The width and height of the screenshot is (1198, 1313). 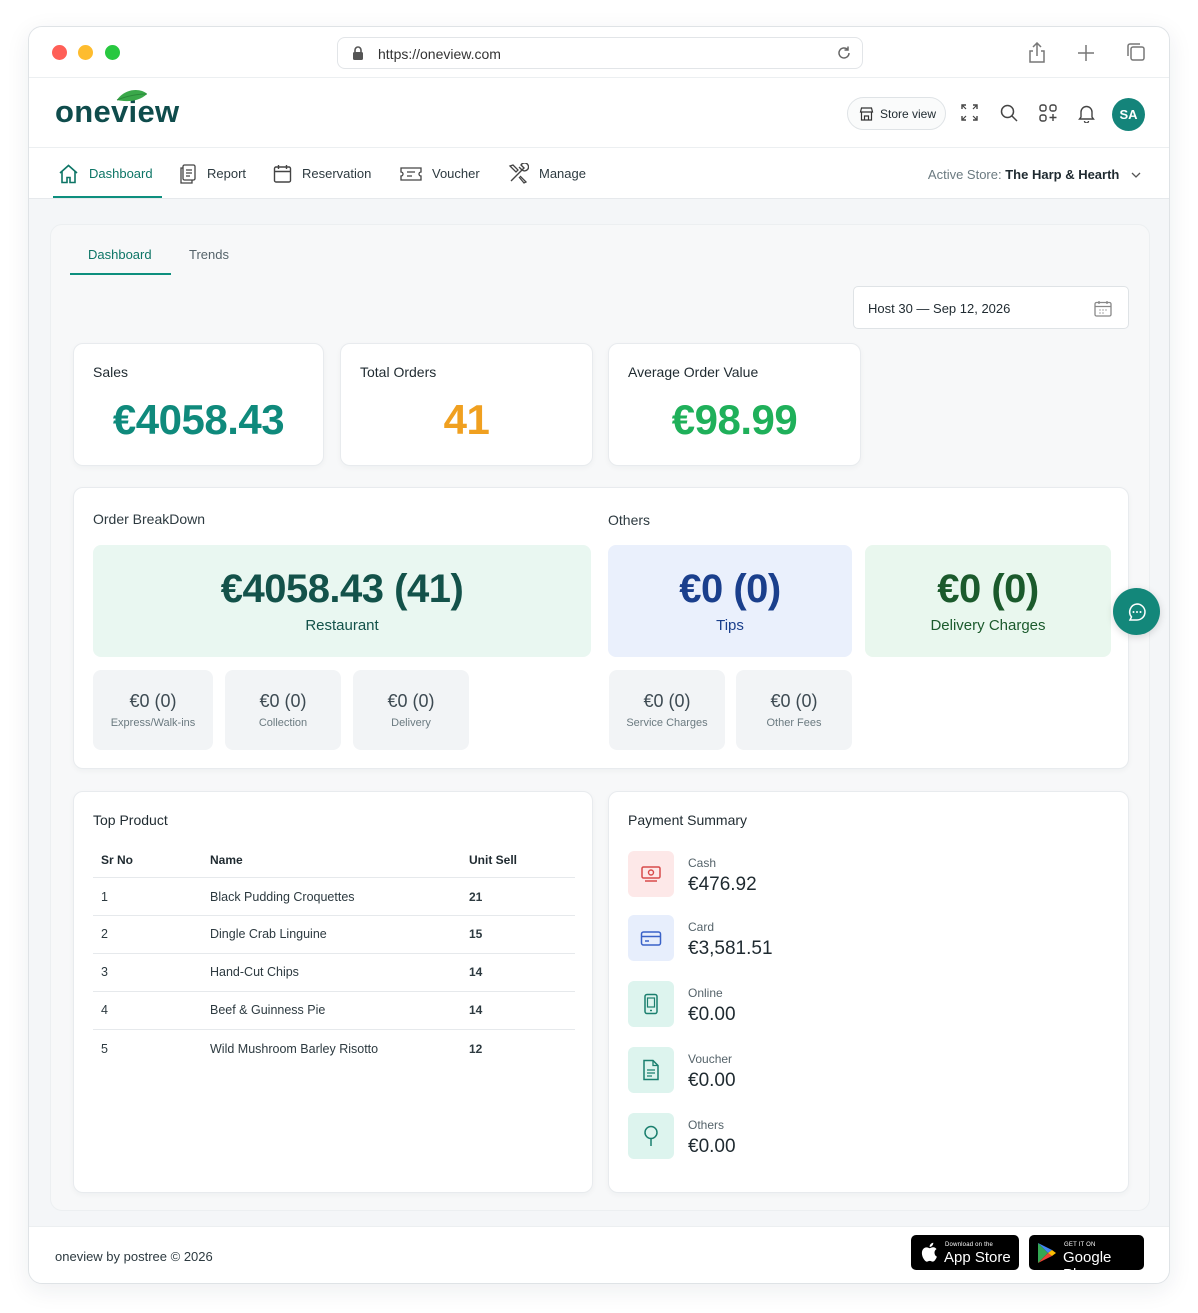 I want to click on date-range-picker: Host 30 — Sep 12, 2026, so click(x=991, y=307).